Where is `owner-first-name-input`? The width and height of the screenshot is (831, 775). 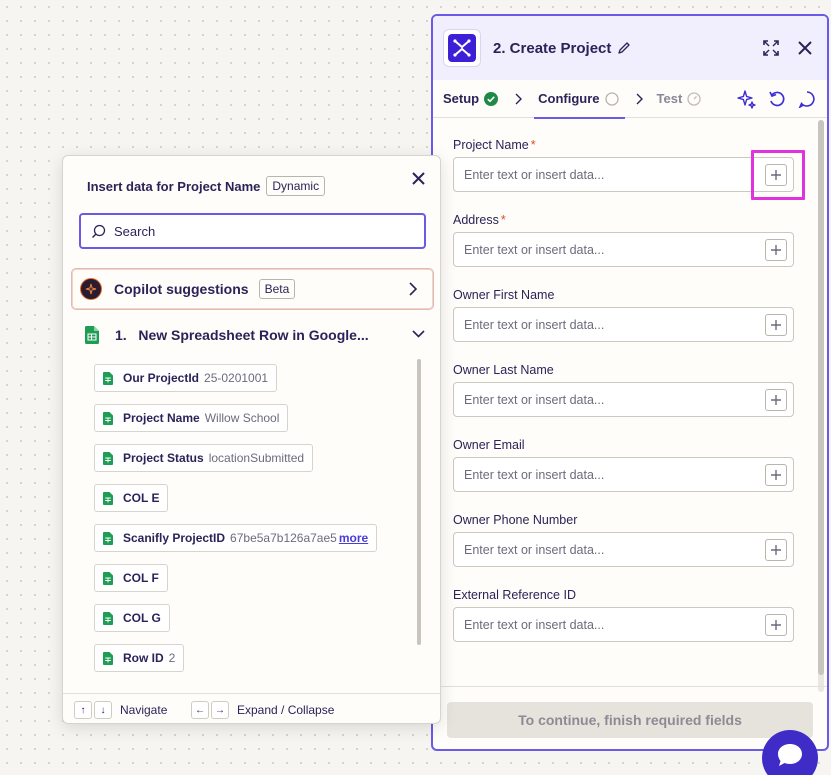
owner-first-name-input is located at coordinates (604, 324).